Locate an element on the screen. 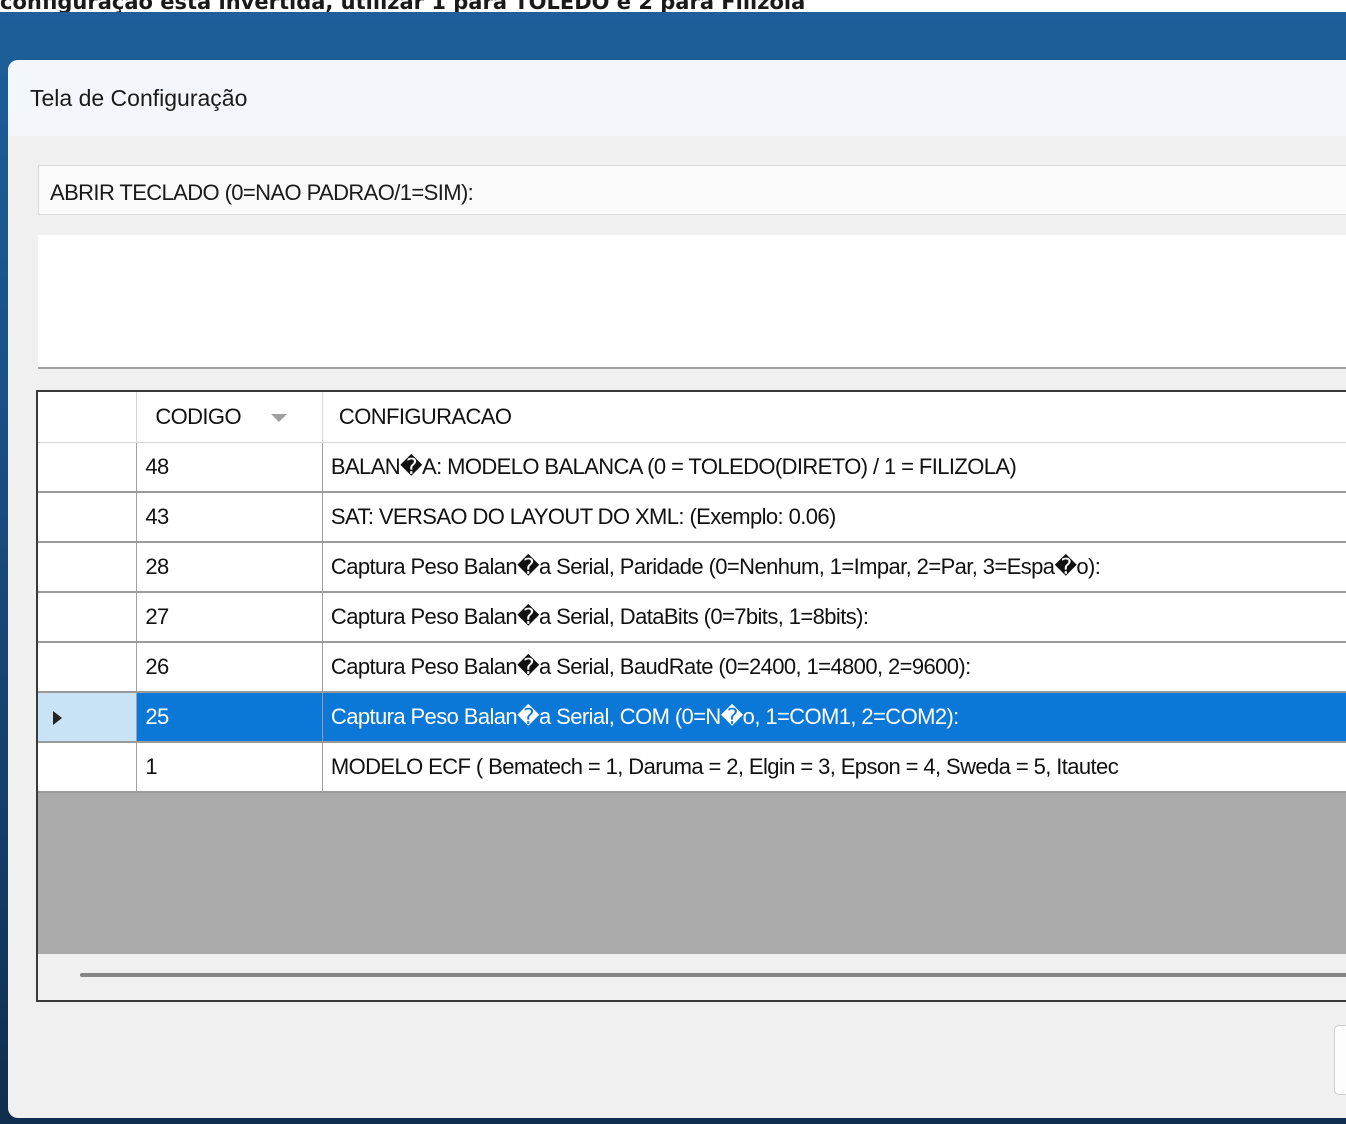  column-header-configuracao: CONFIGURACAO is located at coordinates (834, 417).